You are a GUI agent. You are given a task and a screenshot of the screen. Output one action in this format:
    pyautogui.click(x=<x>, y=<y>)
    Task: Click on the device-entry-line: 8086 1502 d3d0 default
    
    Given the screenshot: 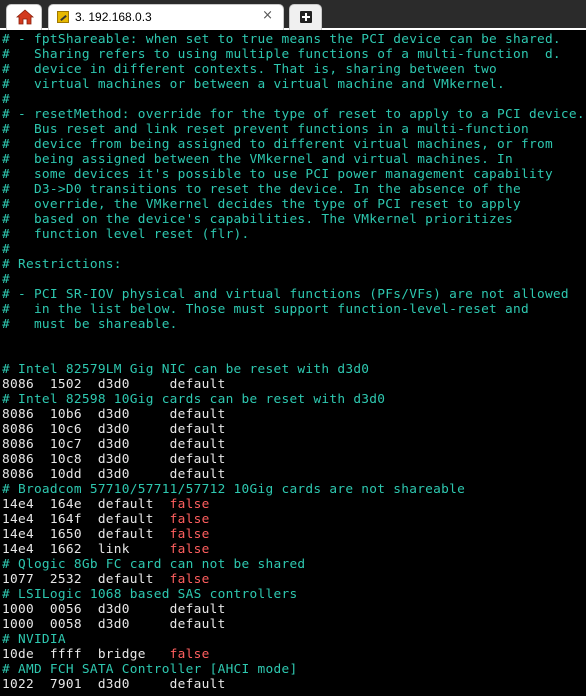 What is the action you would take?
    pyautogui.click(x=114, y=384)
    